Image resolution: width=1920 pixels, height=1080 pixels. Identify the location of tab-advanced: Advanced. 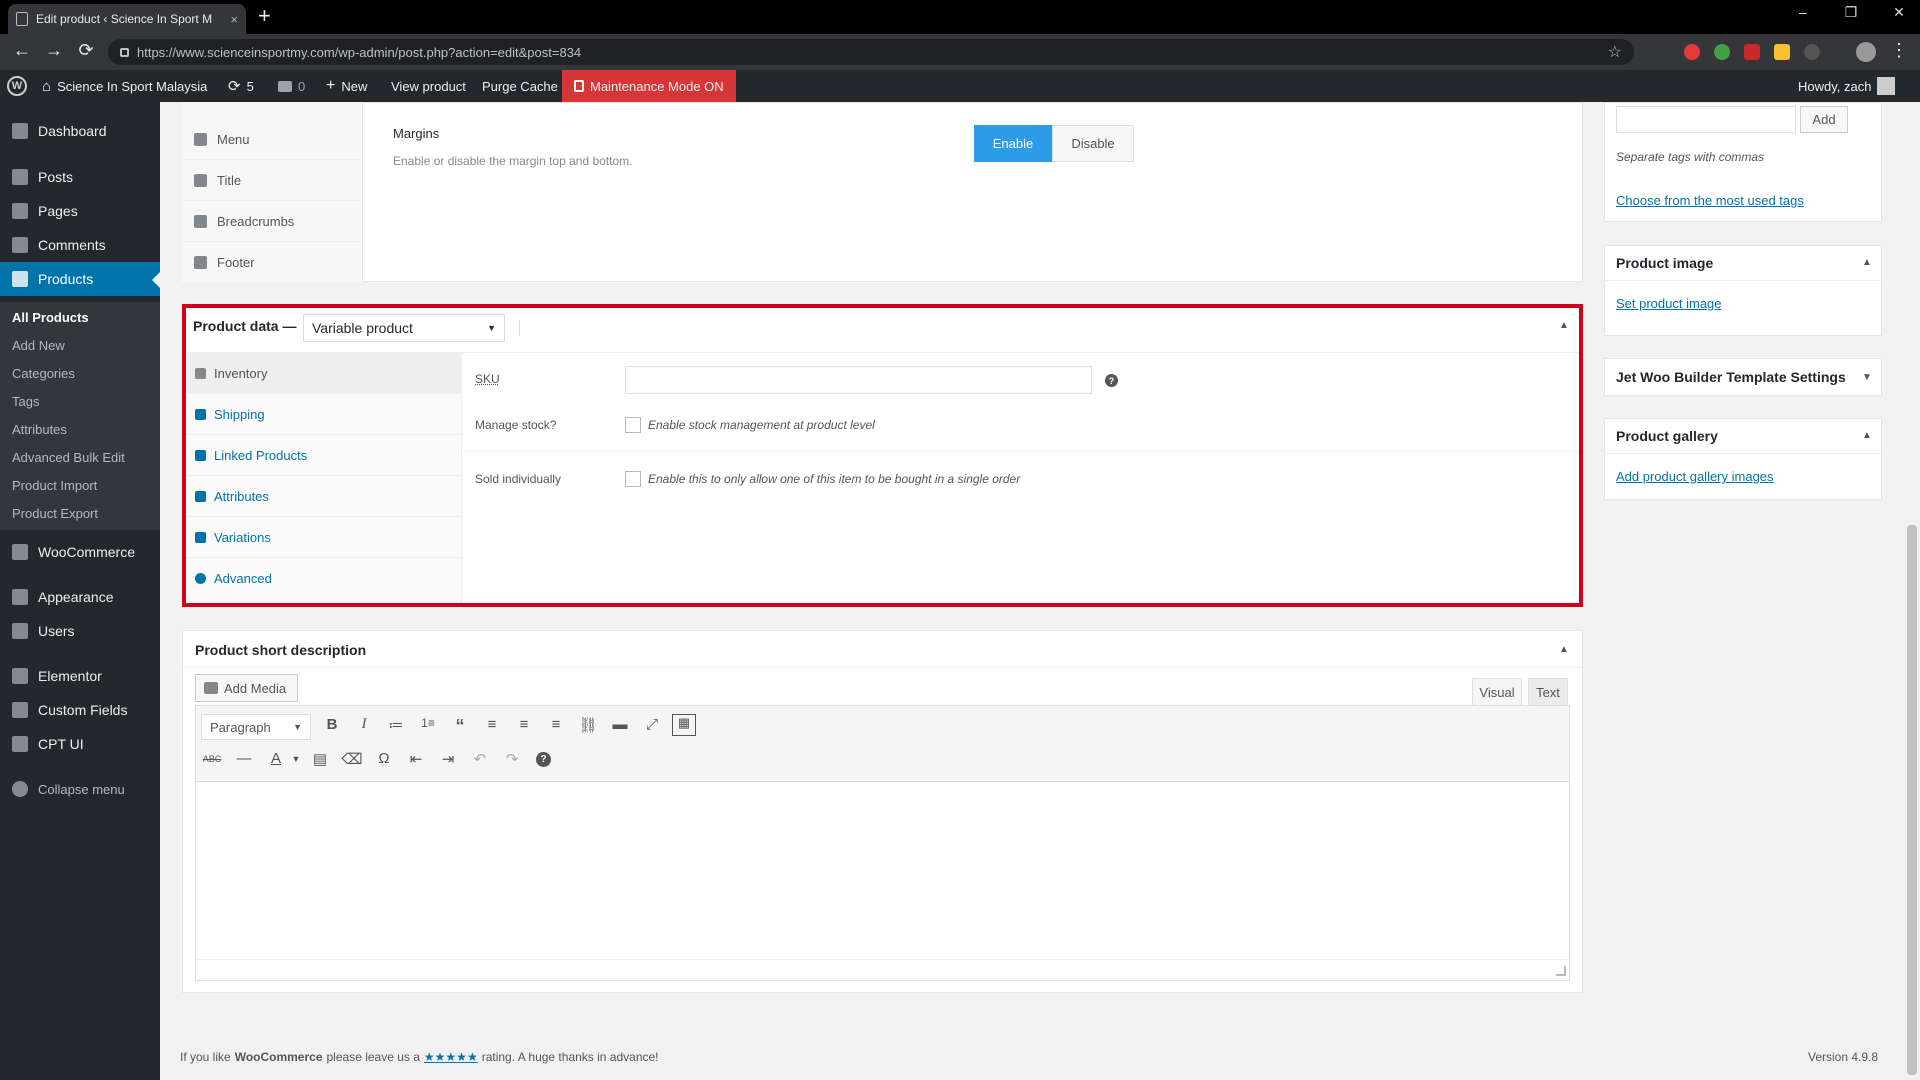
(324, 578).